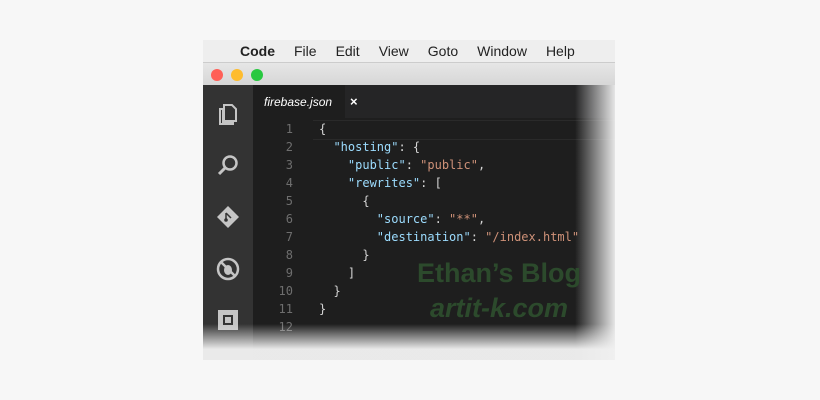  I want to click on line-number: 9, so click(289, 273).